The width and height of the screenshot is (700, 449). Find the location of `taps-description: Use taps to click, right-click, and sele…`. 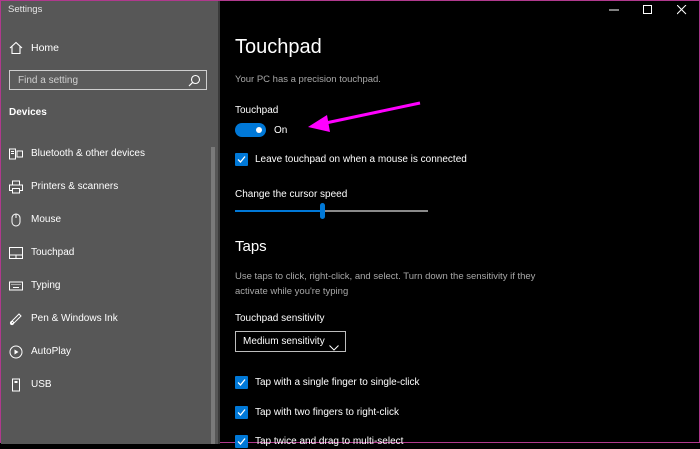

taps-description: Use taps to click, right-click, and sele… is located at coordinates (385, 284).